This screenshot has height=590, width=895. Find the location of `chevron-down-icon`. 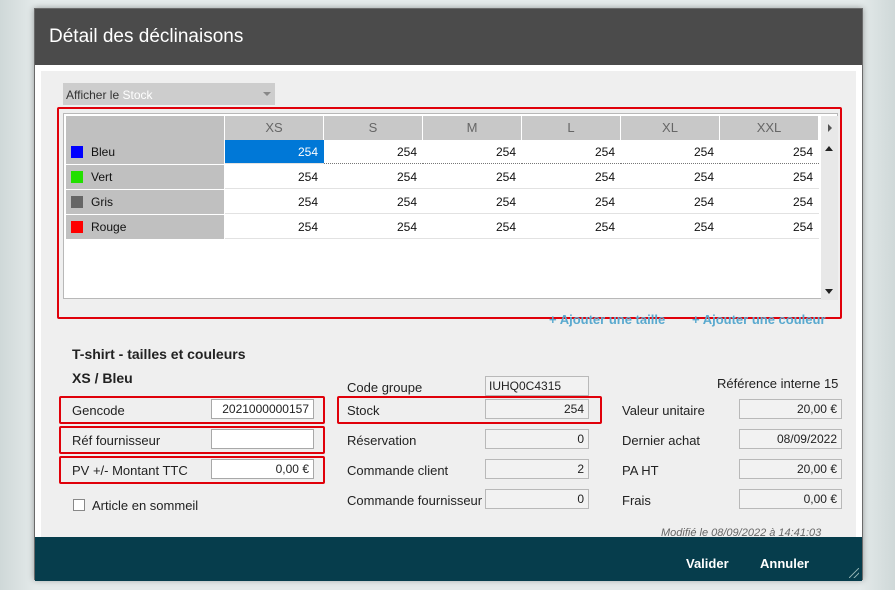

chevron-down-icon is located at coordinates (267, 94).